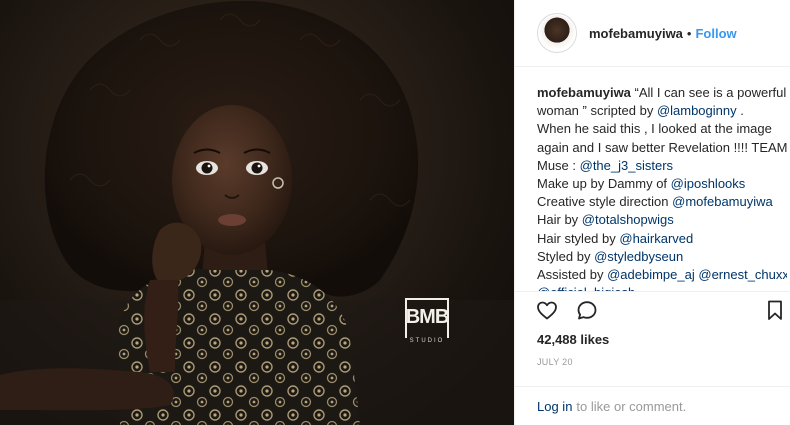  I want to click on caption-mention-link: @mofebamuyiwa, so click(722, 201).